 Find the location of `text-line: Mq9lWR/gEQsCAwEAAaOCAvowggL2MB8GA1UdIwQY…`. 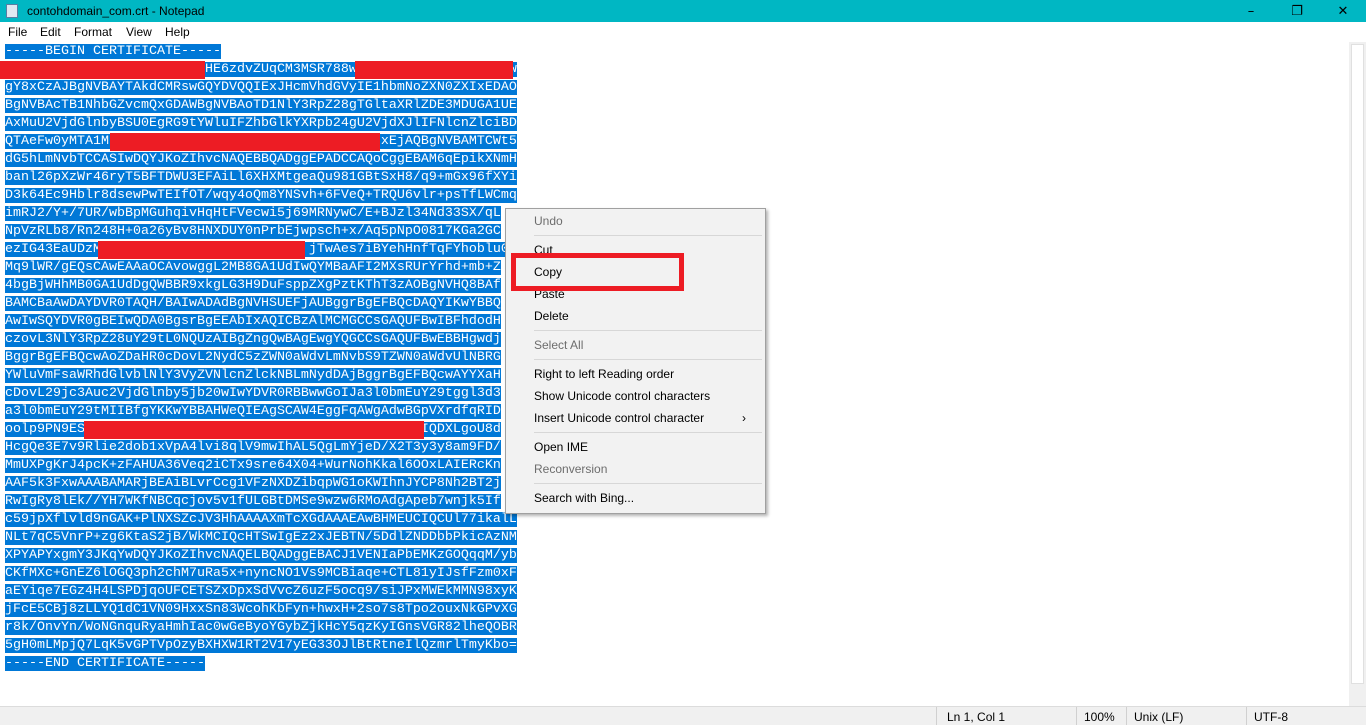

text-line: Mq9lWR/gEQsCAwEAAaOCAvowggL2MB8GA1UdIwQY… is located at coordinates (253, 268).